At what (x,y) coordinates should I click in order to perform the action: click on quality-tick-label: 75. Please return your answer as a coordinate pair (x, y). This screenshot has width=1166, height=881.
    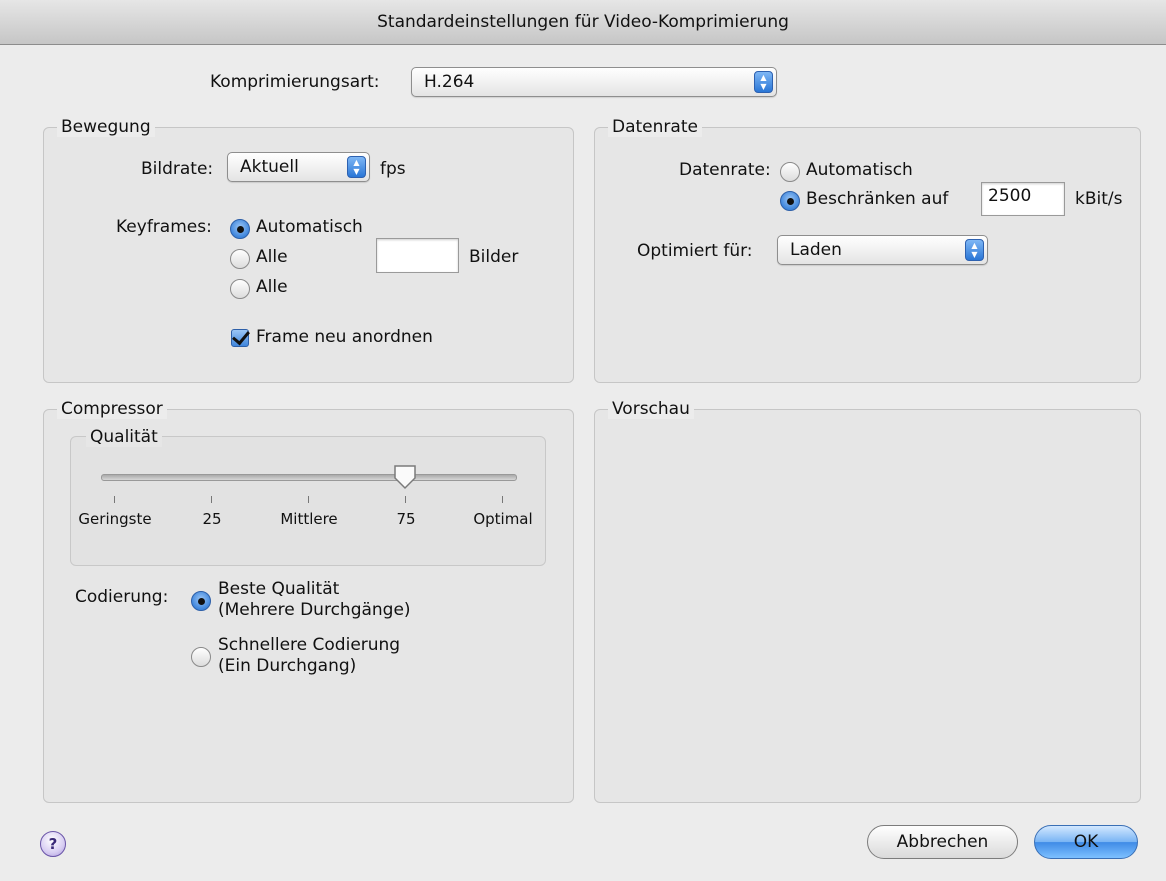
    Looking at the image, I should click on (406, 519).